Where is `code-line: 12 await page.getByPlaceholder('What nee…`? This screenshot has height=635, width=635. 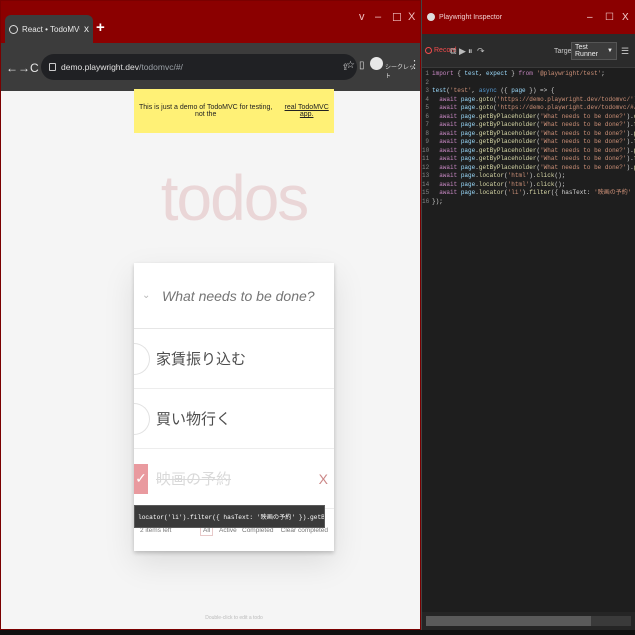 code-line: 12 await page.getByPlaceholder('What nee… is located at coordinates (528, 168).